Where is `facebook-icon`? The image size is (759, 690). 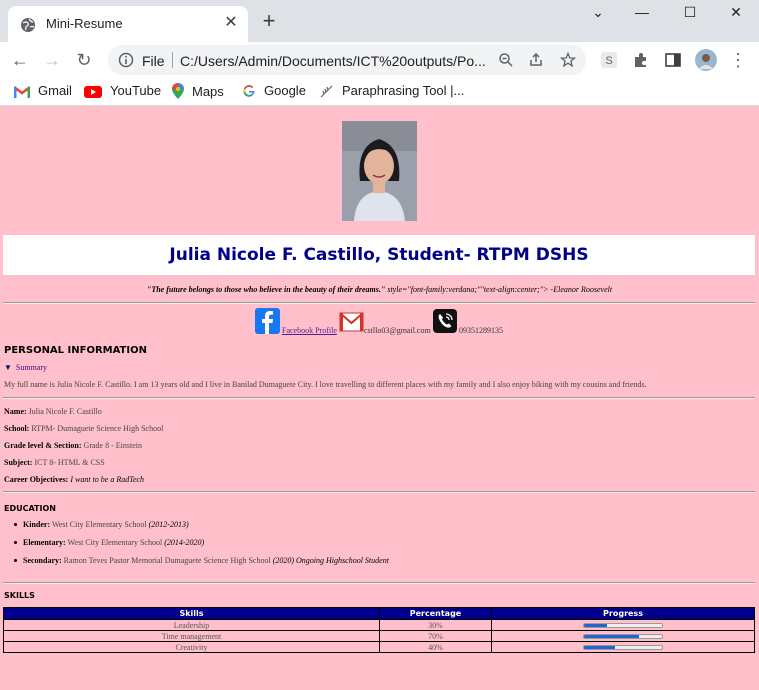
facebook-icon is located at coordinates (267, 321).